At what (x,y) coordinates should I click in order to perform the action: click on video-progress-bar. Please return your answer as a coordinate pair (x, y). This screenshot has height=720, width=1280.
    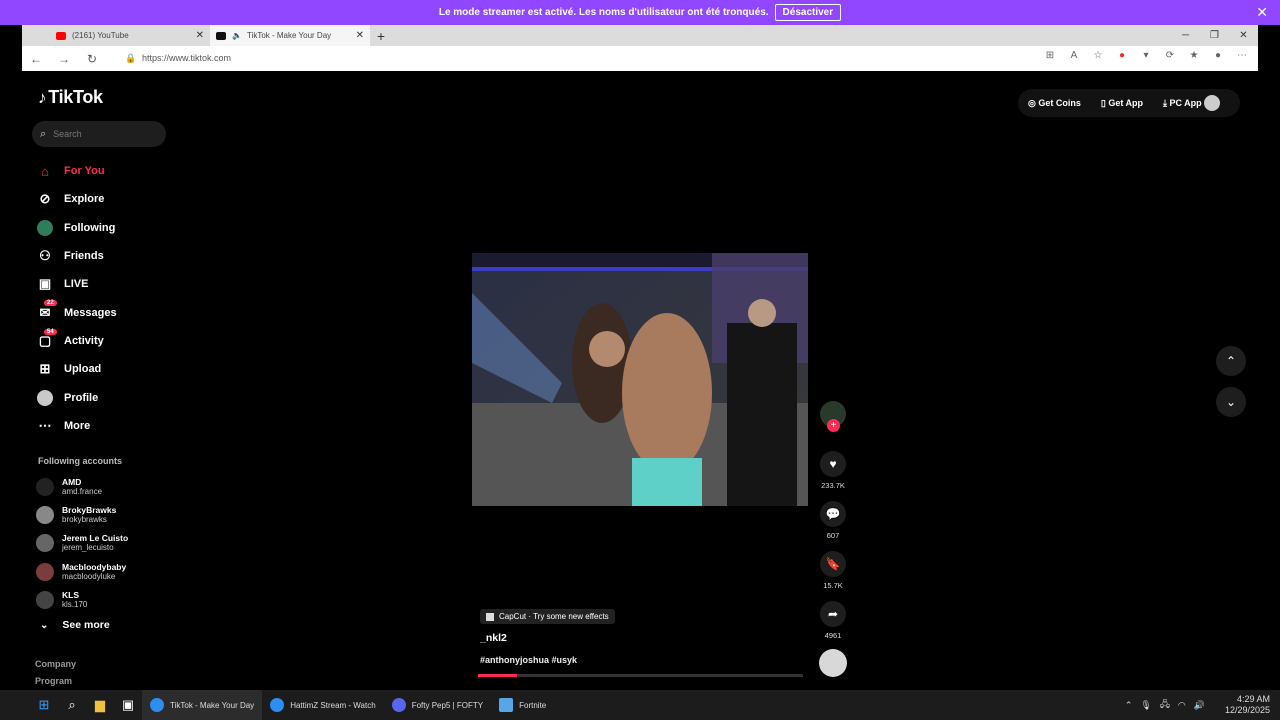
    Looking at the image, I should click on (640, 675).